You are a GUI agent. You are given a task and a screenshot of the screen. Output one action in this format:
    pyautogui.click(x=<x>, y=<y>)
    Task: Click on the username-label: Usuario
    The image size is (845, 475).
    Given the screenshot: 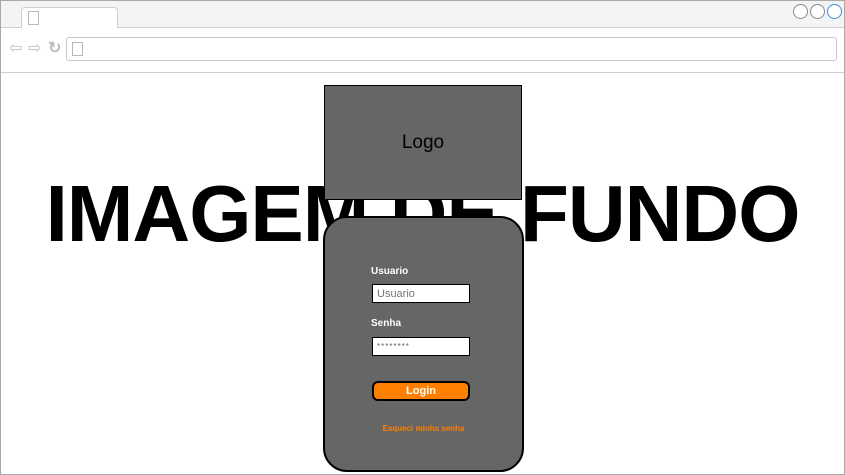 What is the action you would take?
    pyautogui.click(x=390, y=271)
    